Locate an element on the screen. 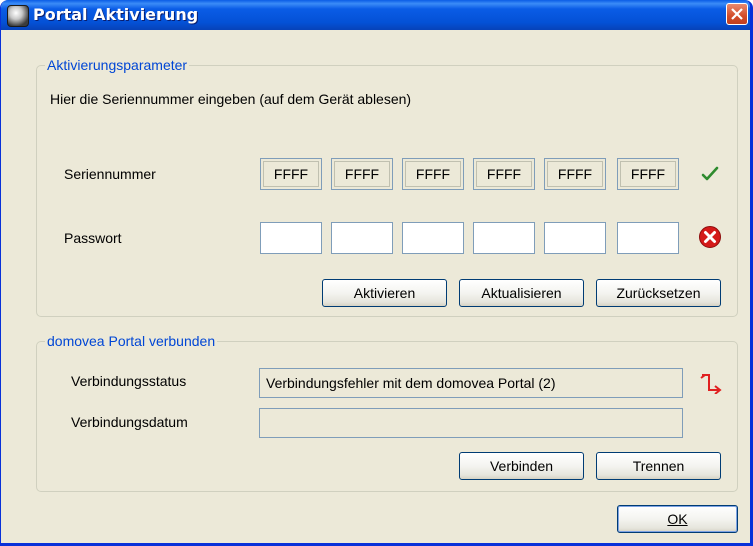 The width and height of the screenshot is (753, 546). ok-label: OK is located at coordinates (677, 519).